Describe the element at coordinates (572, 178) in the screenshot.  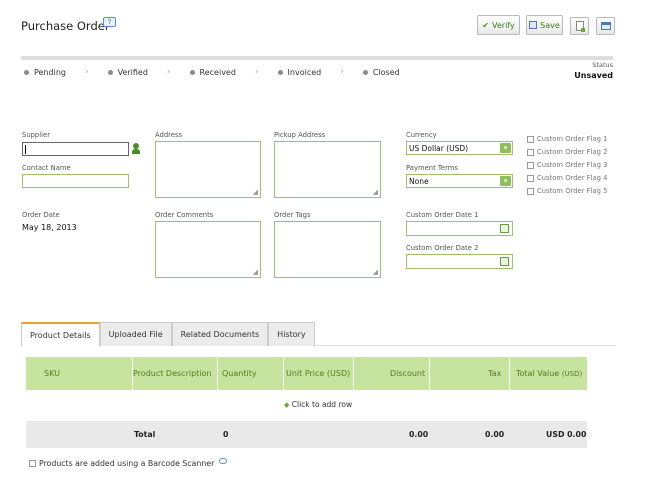
I see `flag-label: Custom Order Flag 4` at that location.